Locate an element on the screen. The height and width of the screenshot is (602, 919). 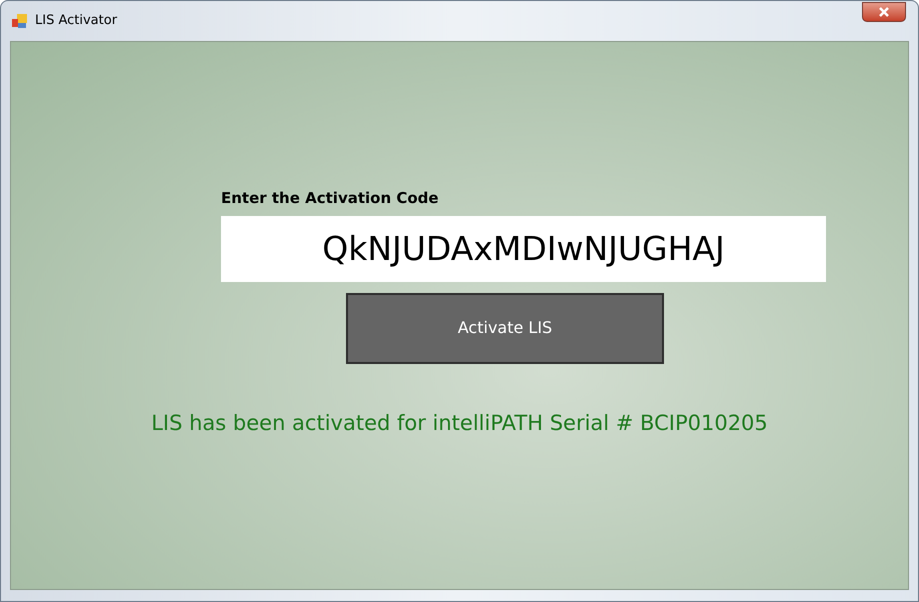
close-button is located at coordinates (884, 12).